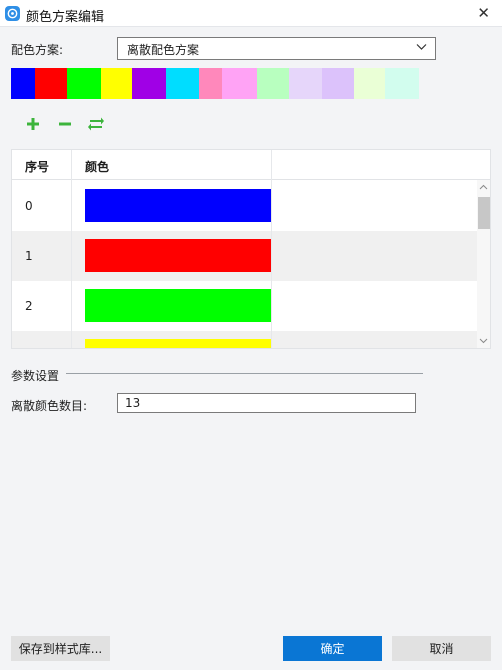  What do you see at coordinates (29, 306) in the screenshot?
I see `row-index-cell: 2` at bounding box center [29, 306].